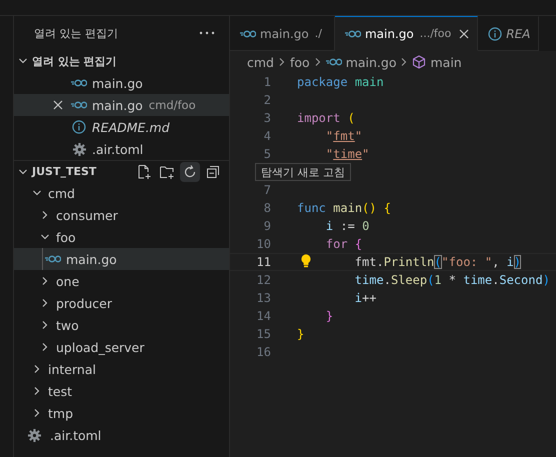  What do you see at coordinates (366, 226) in the screenshot?
I see `code-token: 0` at bounding box center [366, 226].